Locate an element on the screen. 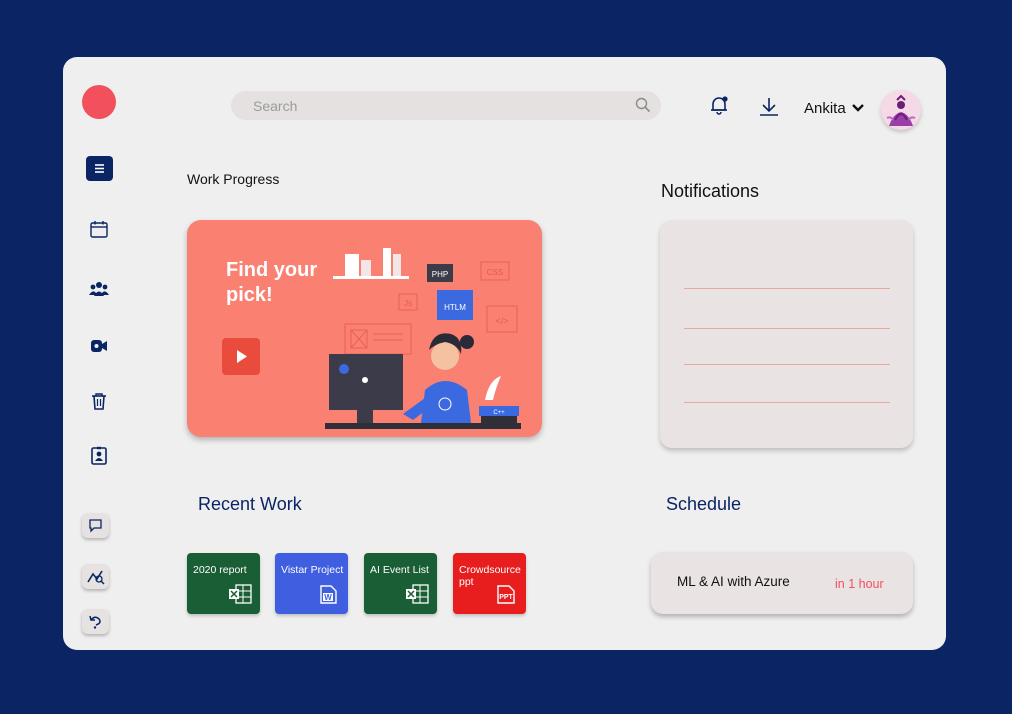 The width and height of the screenshot is (1012, 714). schedule-item: ML & AI with Azure in 1 hour is located at coordinates (782, 583).